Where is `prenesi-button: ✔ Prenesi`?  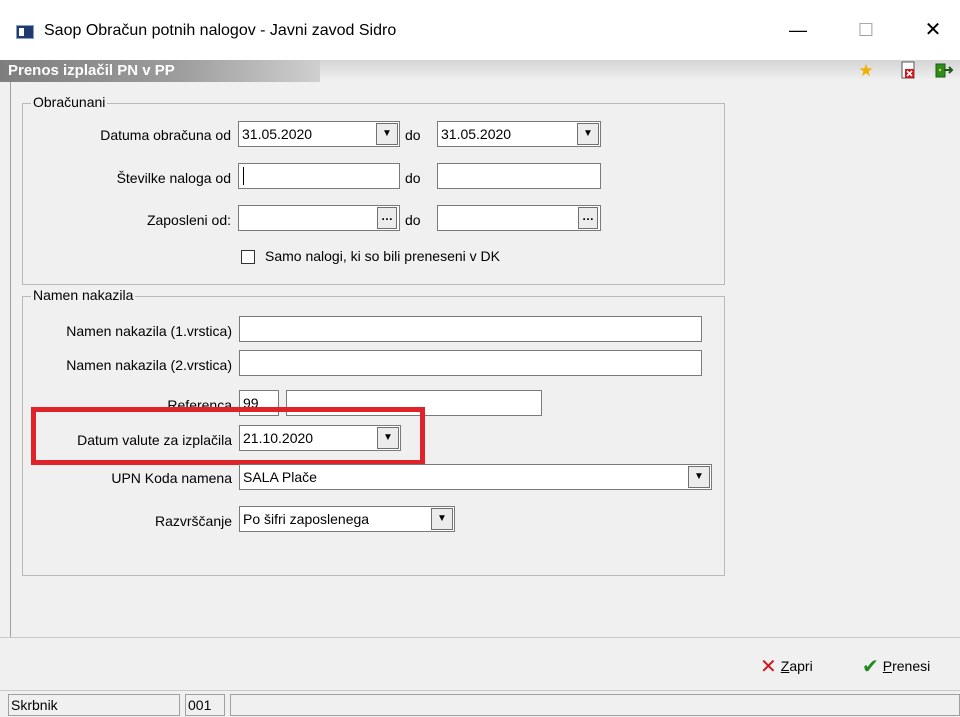
prenesi-button: ✔ Prenesi is located at coordinates (896, 666).